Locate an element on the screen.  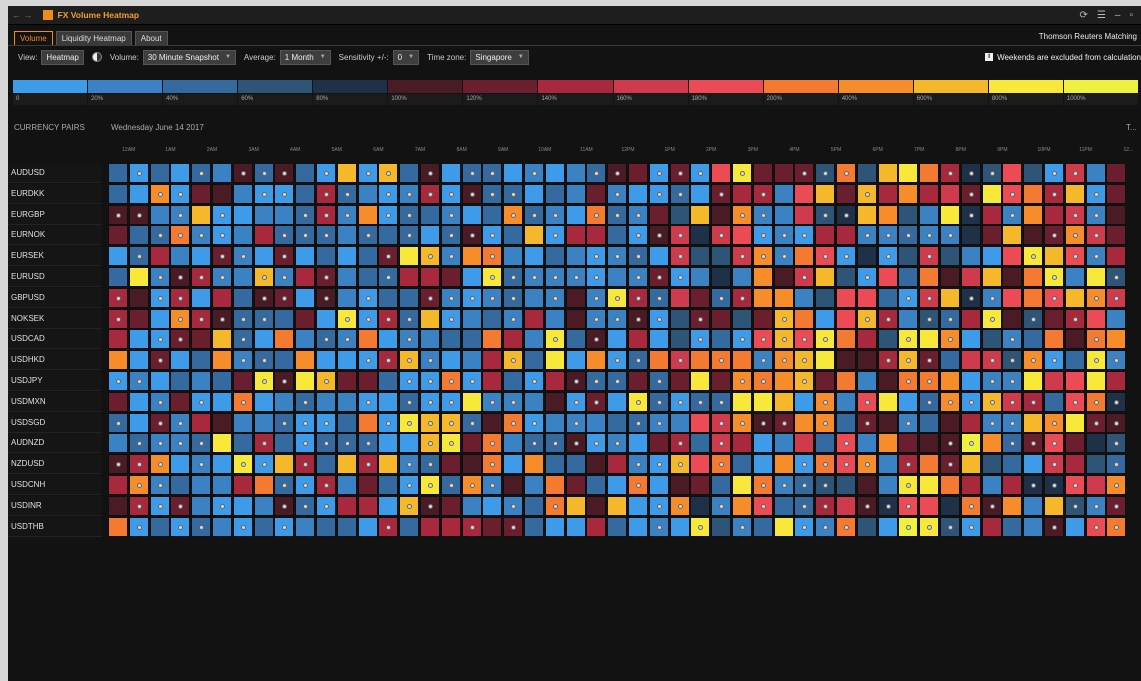
back-forward-arrows: ← → is located at coordinates (22, 15).